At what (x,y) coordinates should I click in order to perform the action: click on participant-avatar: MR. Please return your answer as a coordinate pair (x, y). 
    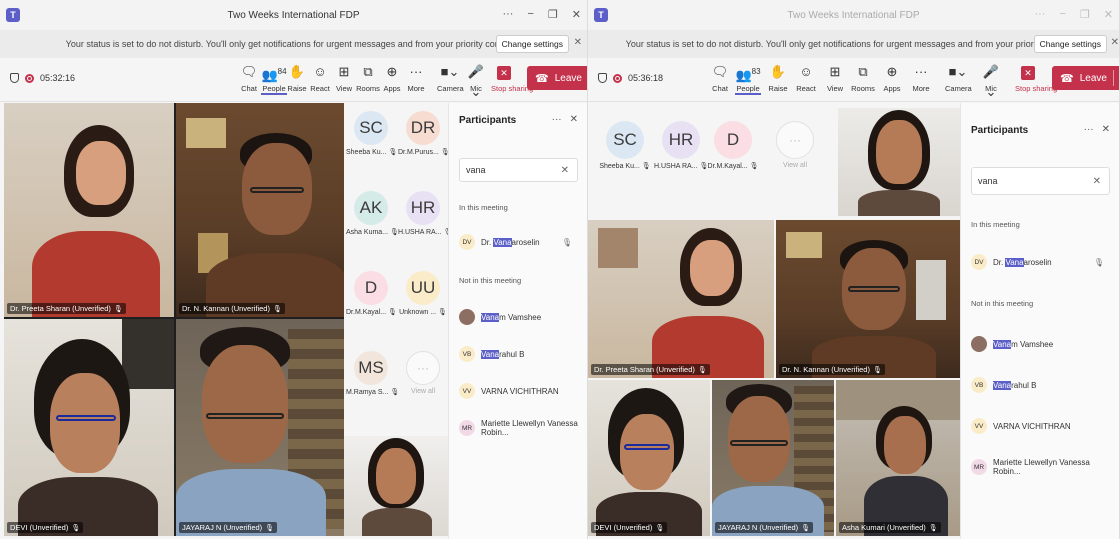
    Looking at the image, I should click on (467, 428).